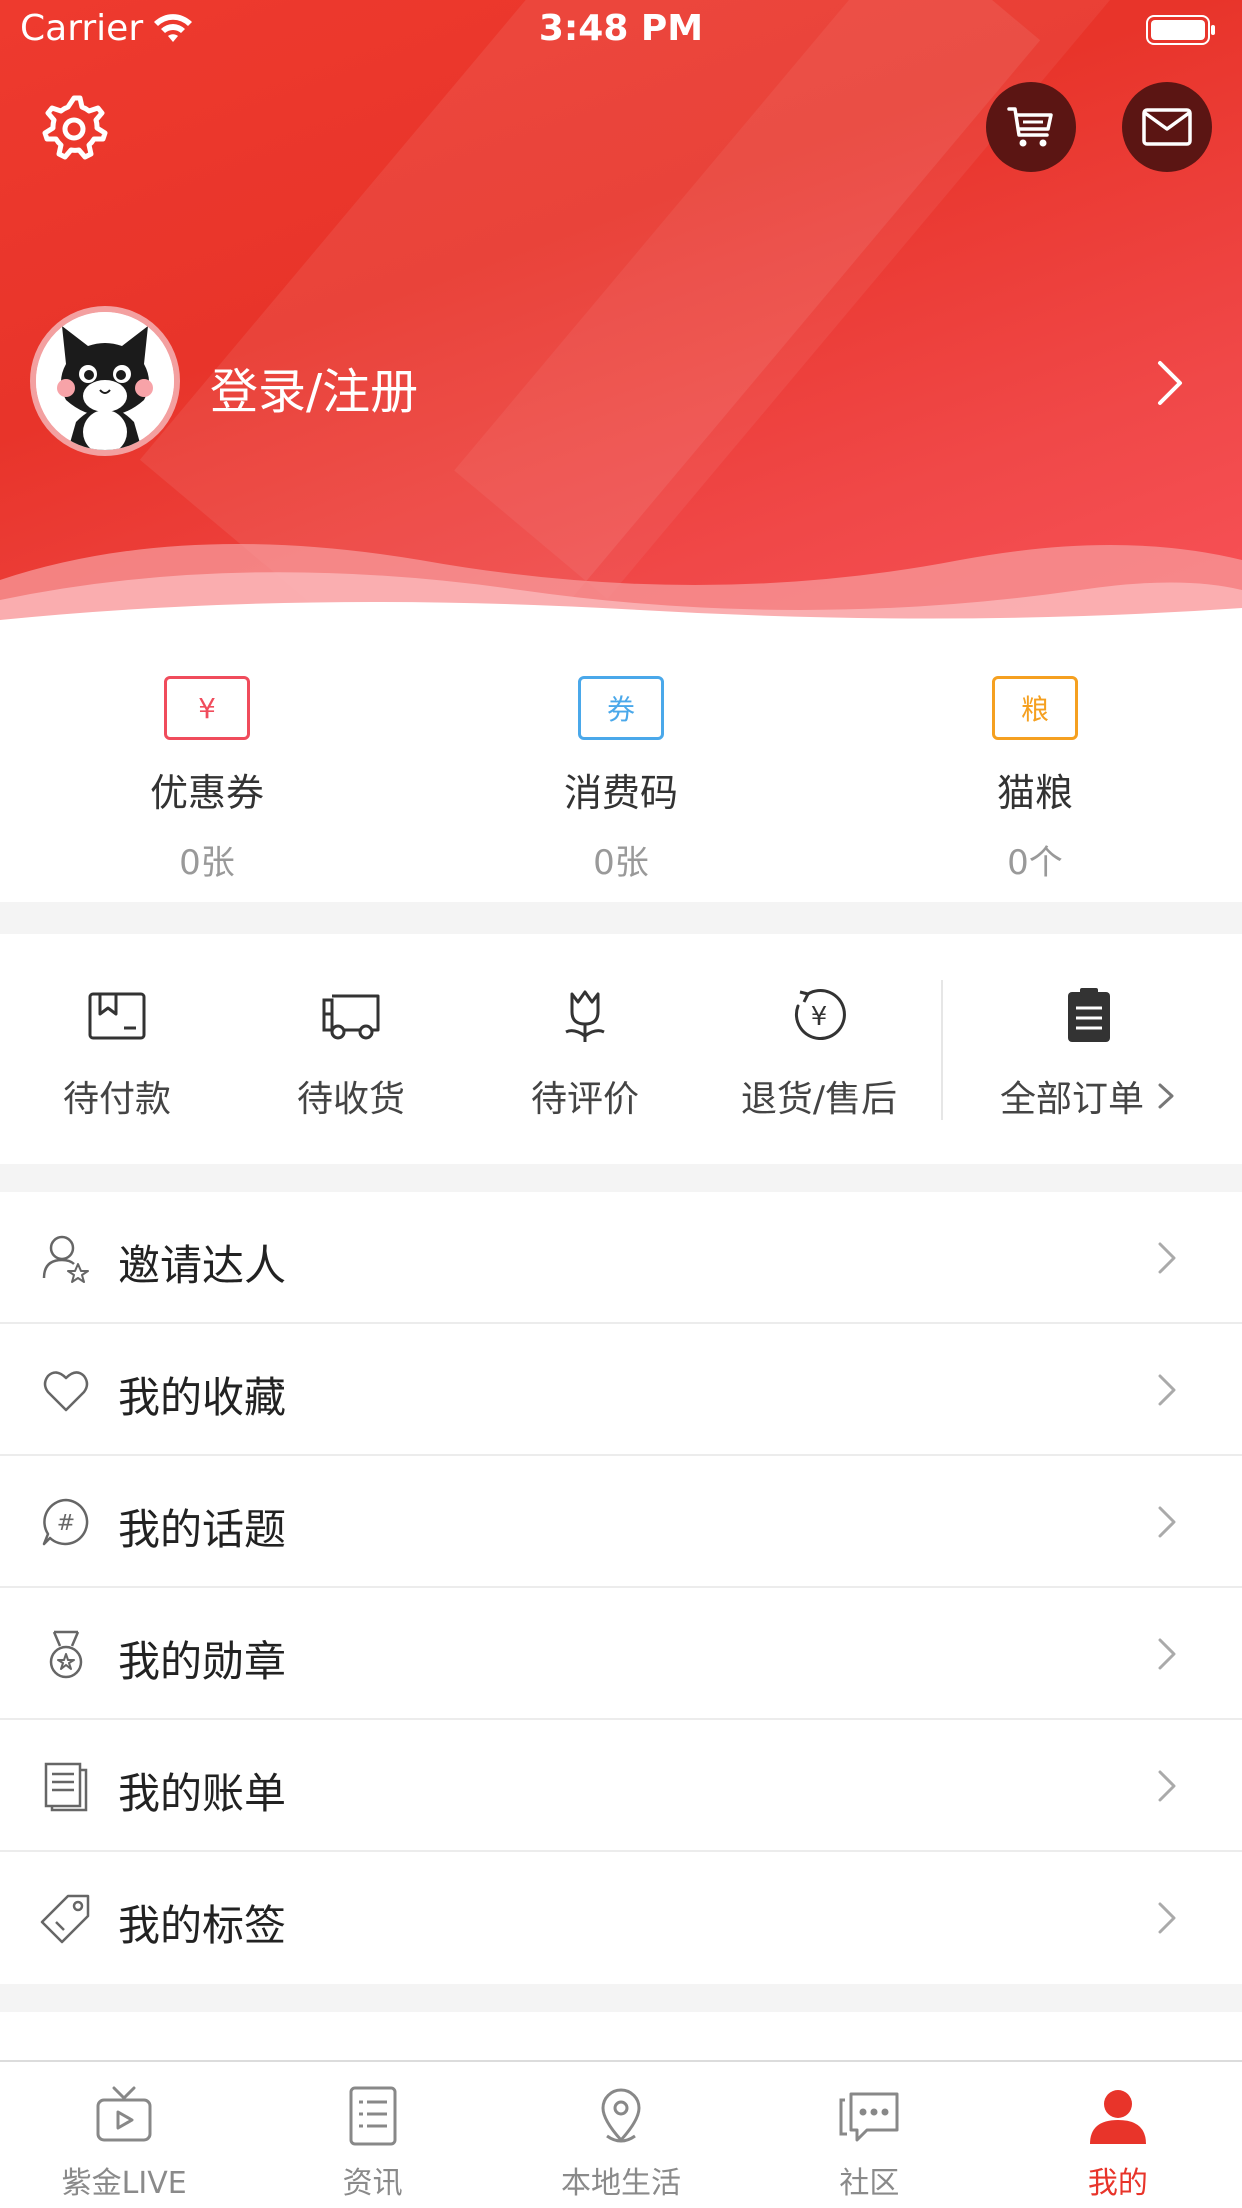 Image resolution: width=1242 pixels, height=2208 pixels. What do you see at coordinates (202, 1925) in the screenshot?
I see `menu-label: 我的标签` at bounding box center [202, 1925].